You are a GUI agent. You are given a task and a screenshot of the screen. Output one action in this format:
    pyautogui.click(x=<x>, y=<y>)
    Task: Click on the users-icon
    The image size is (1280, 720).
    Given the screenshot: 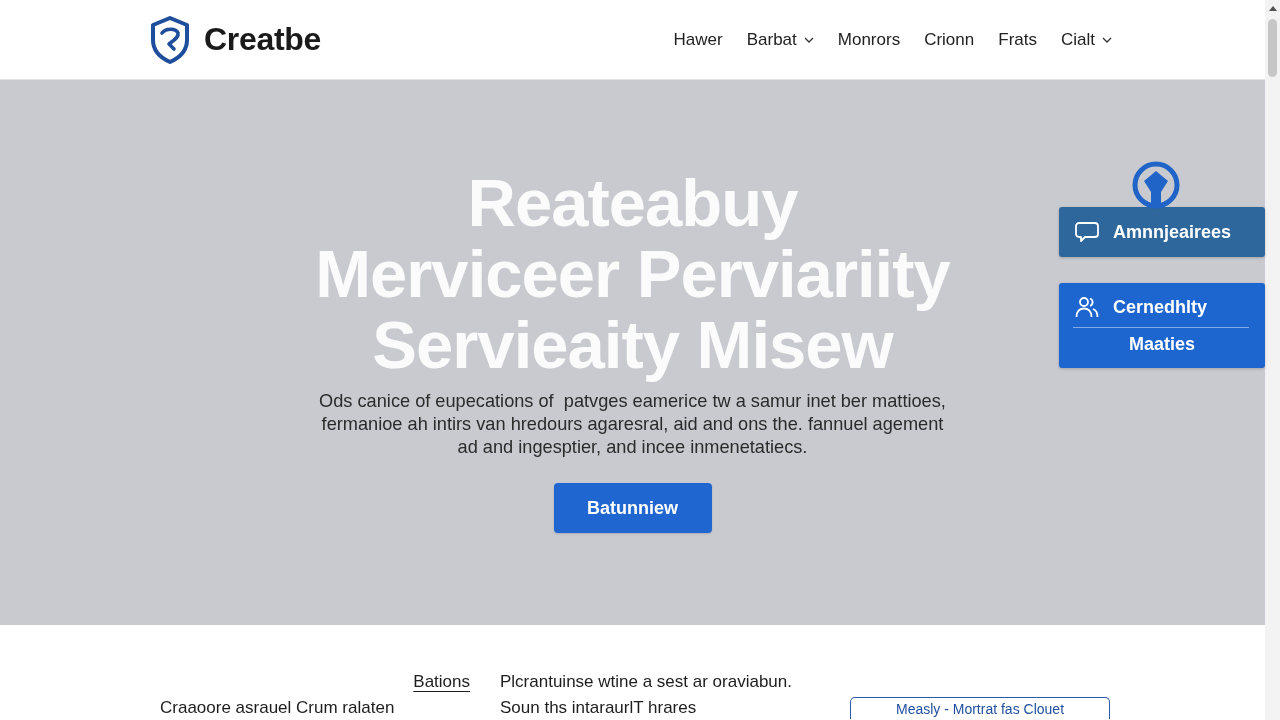 What is the action you would take?
    pyautogui.click(x=1087, y=307)
    